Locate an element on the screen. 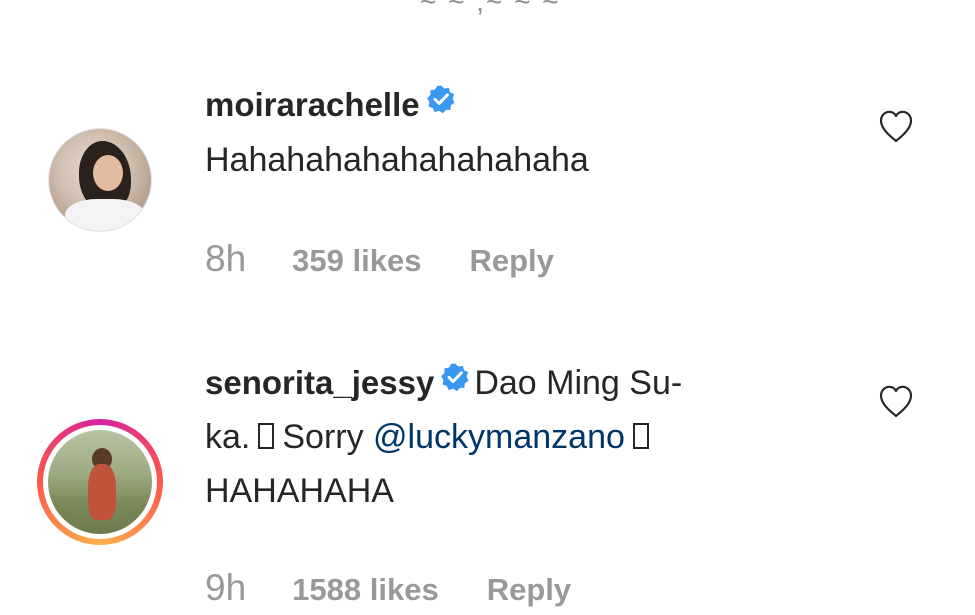 Image resolution: width=975 pixels, height=615 pixels. avatar-photo-shirt is located at coordinates (105, 215).